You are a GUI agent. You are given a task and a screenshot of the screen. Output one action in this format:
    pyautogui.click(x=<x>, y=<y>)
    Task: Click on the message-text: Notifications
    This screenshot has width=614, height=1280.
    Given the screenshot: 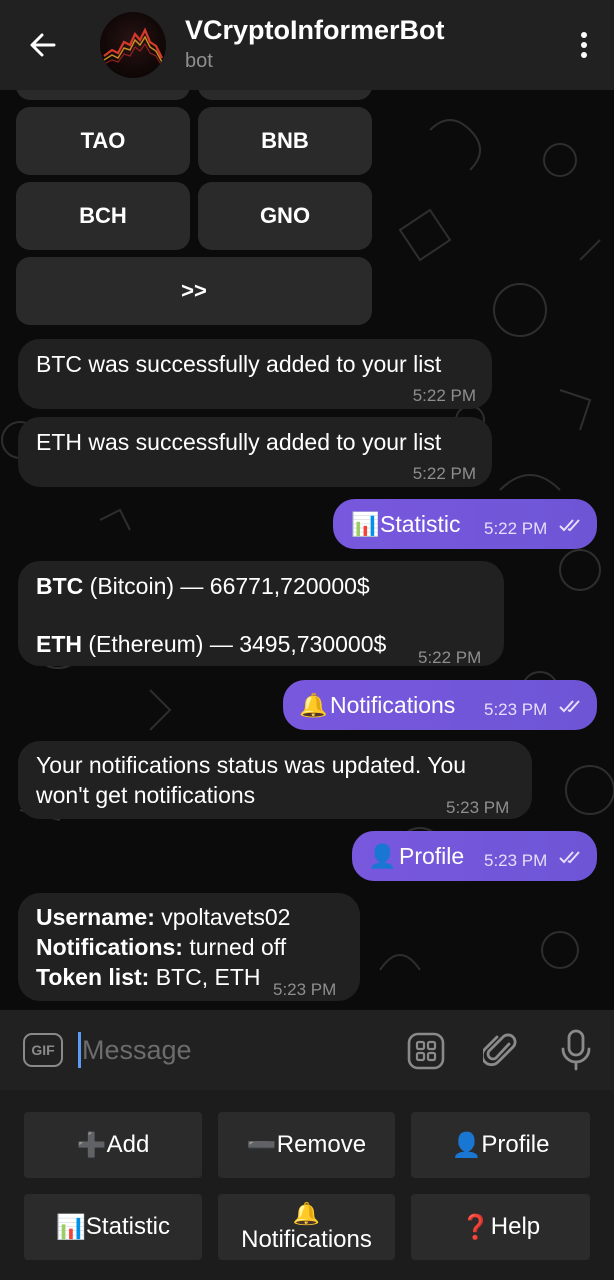 What is the action you would take?
    pyautogui.click(x=393, y=705)
    